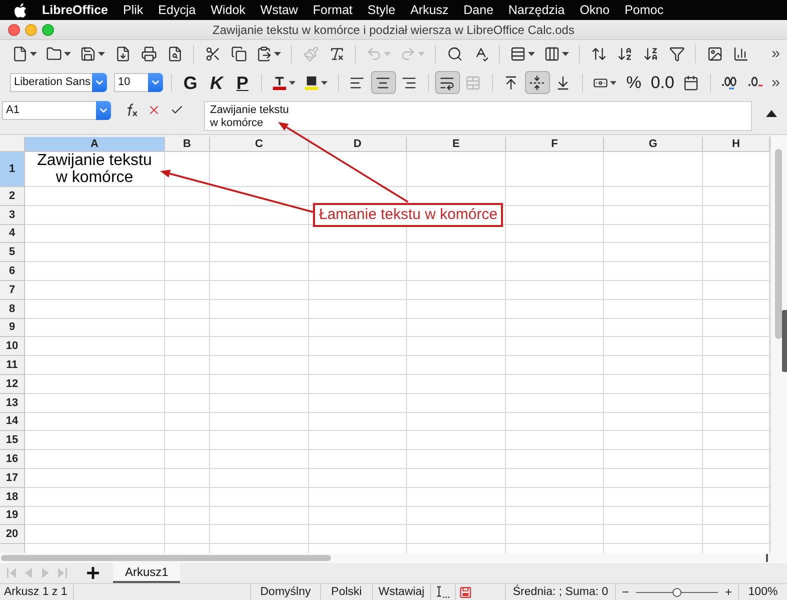 Image resolution: width=787 pixels, height=600 pixels. I want to click on page-style: Domyślny, so click(285, 592).